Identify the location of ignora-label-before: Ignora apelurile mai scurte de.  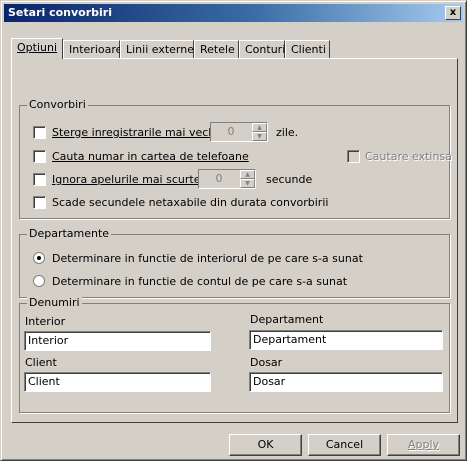
(135, 179).